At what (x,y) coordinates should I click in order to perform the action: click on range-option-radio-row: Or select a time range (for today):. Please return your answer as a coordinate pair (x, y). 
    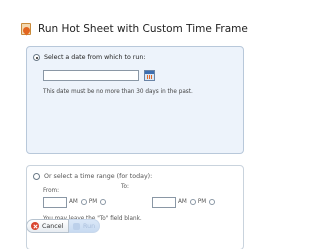
    Looking at the image, I should click on (92, 176).